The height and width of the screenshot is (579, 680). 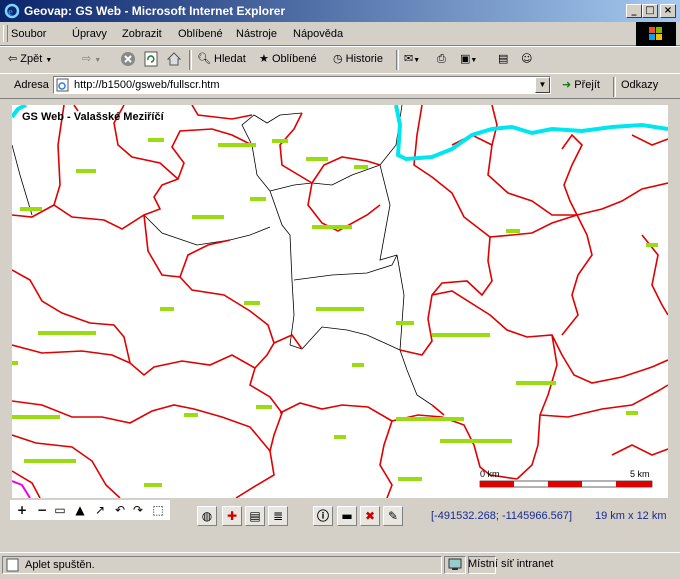 What do you see at coordinates (49, 60) in the screenshot?
I see `back-dropdown-icon: ▼` at bounding box center [49, 60].